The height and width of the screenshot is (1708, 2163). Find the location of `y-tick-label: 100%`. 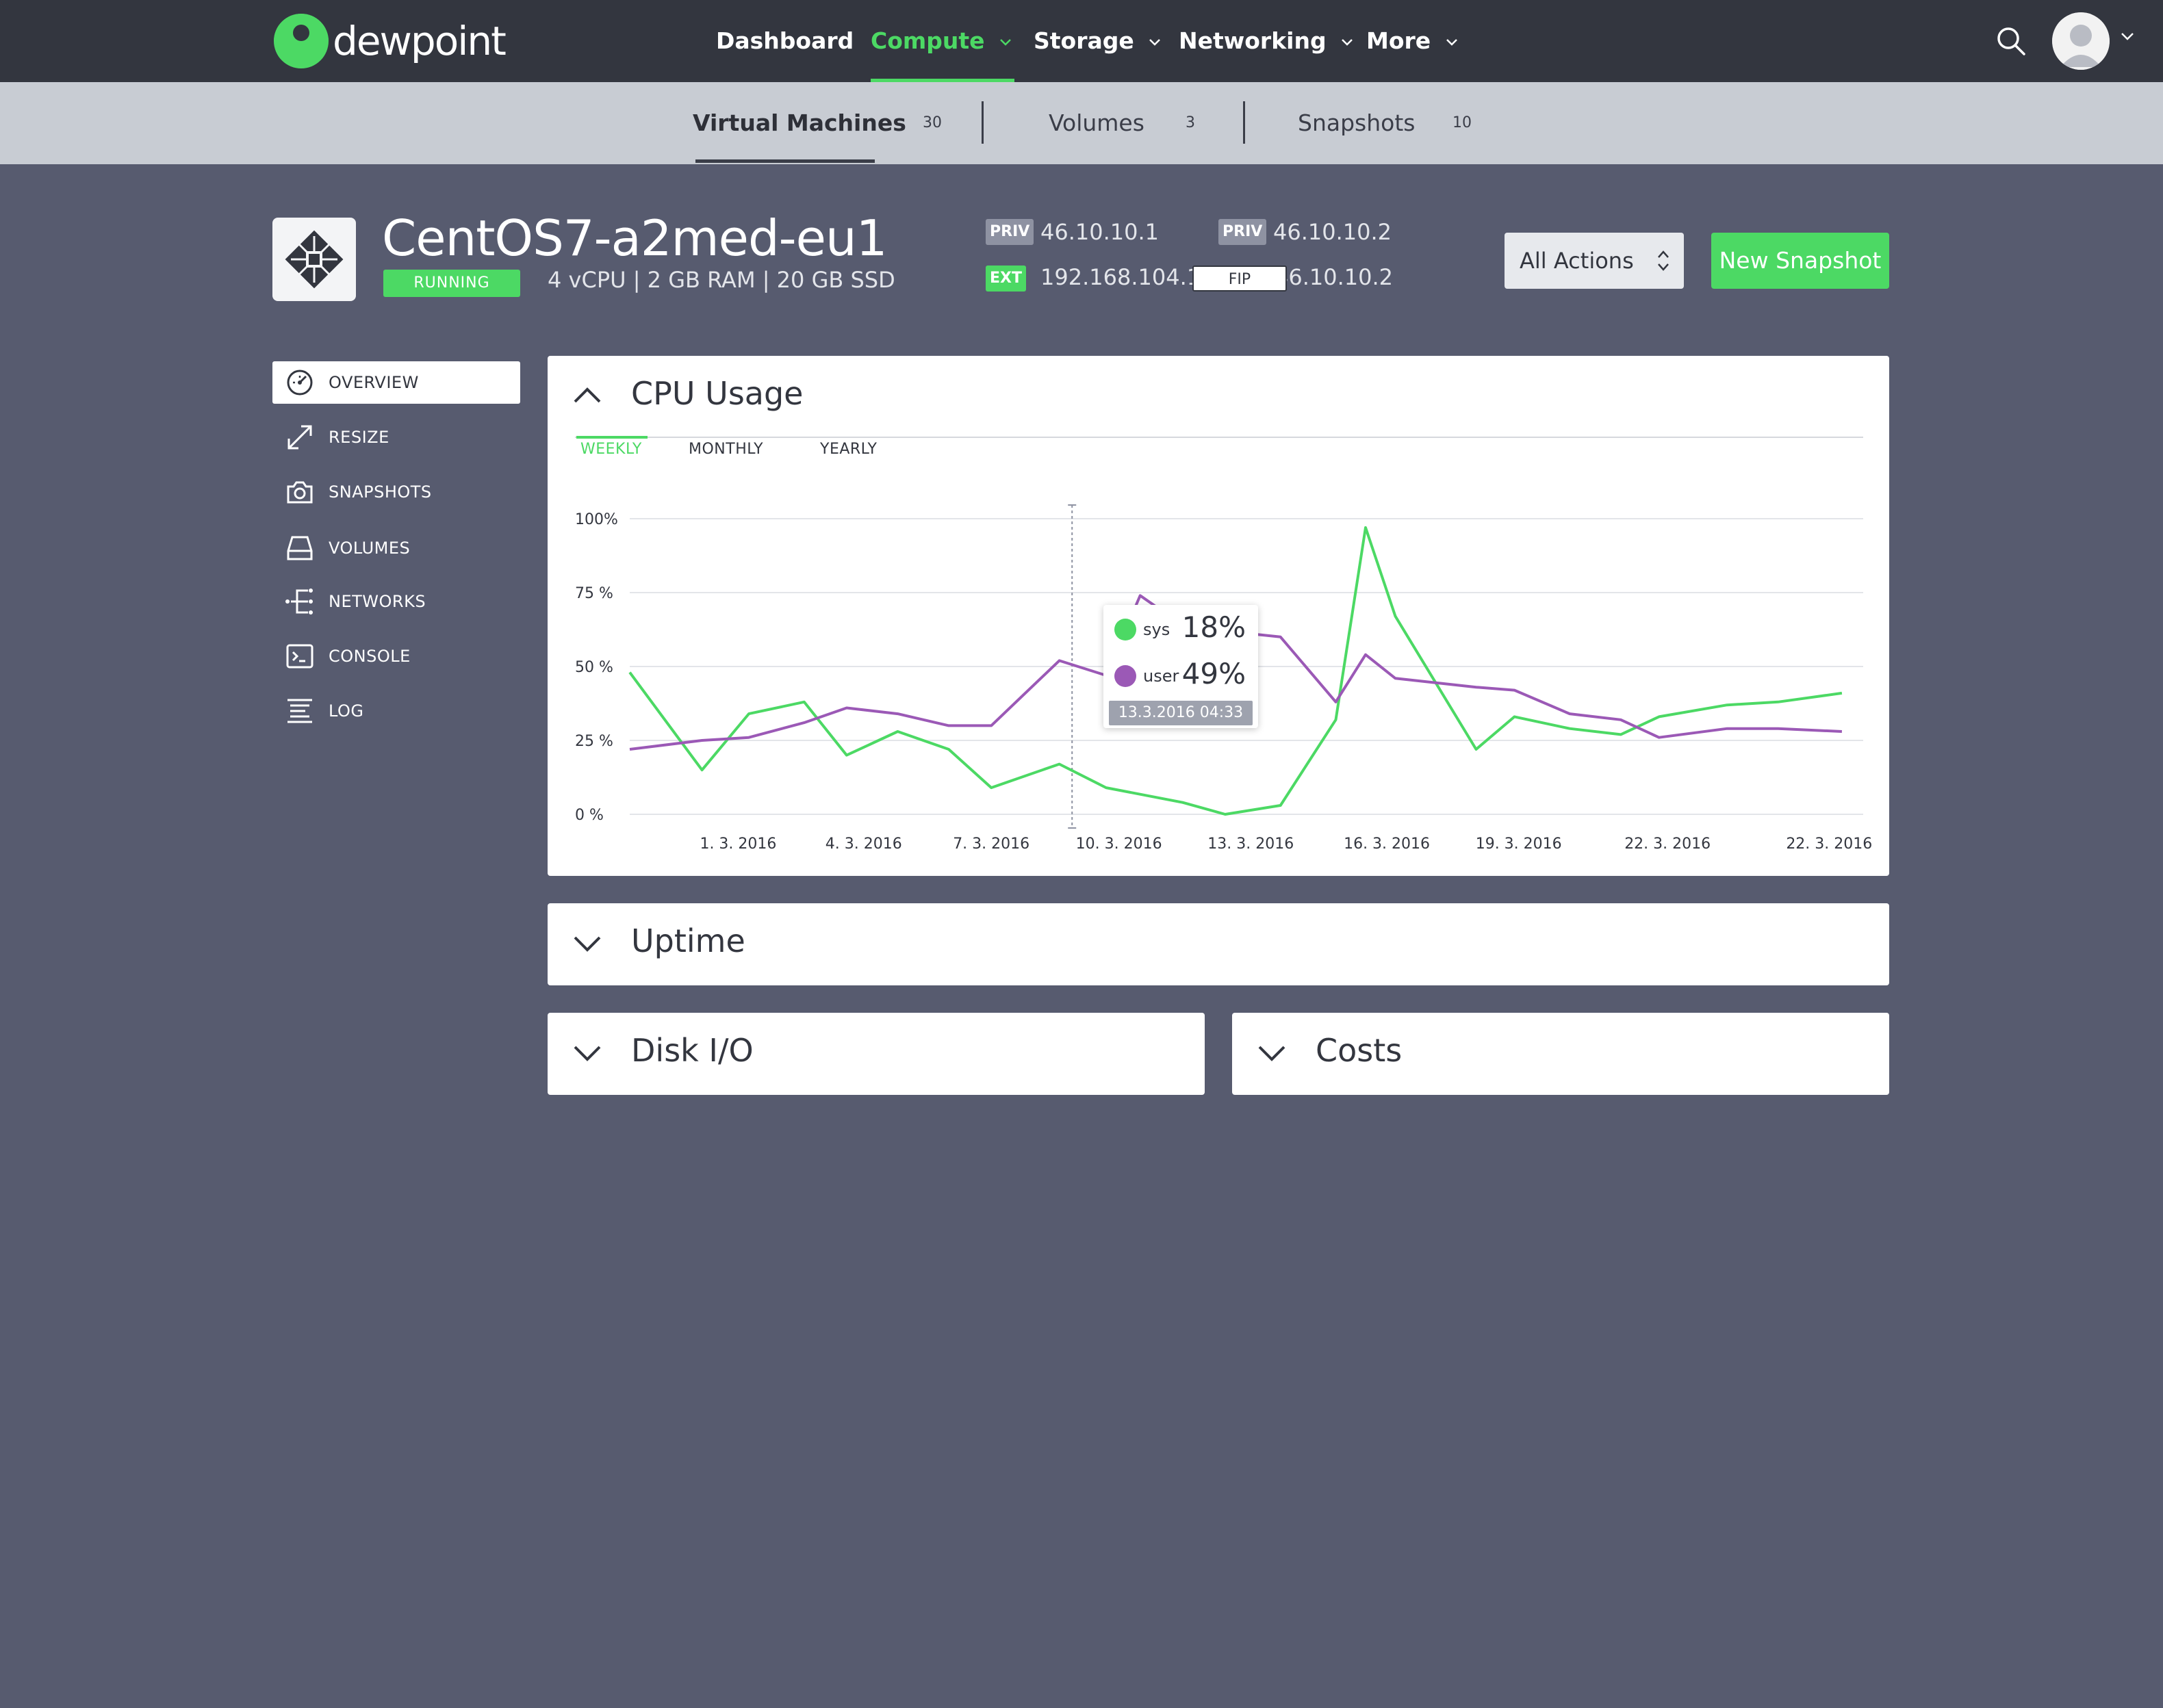

y-tick-label: 100% is located at coordinates (596, 519).